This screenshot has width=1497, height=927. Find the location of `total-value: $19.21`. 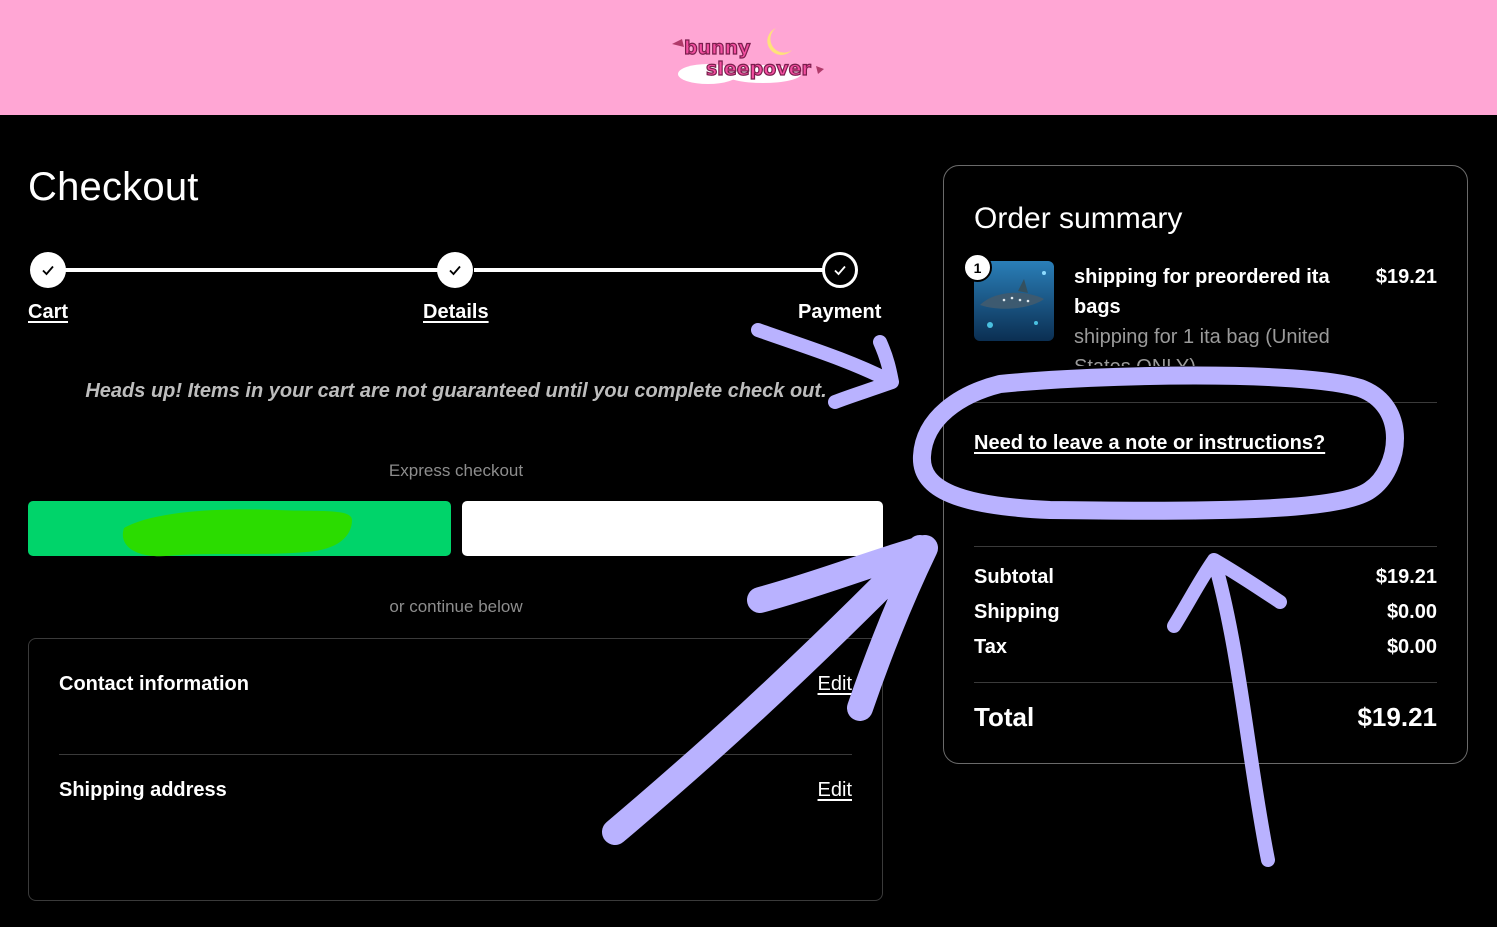

total-value: $19.21 is located at coordinates (1397, 717).